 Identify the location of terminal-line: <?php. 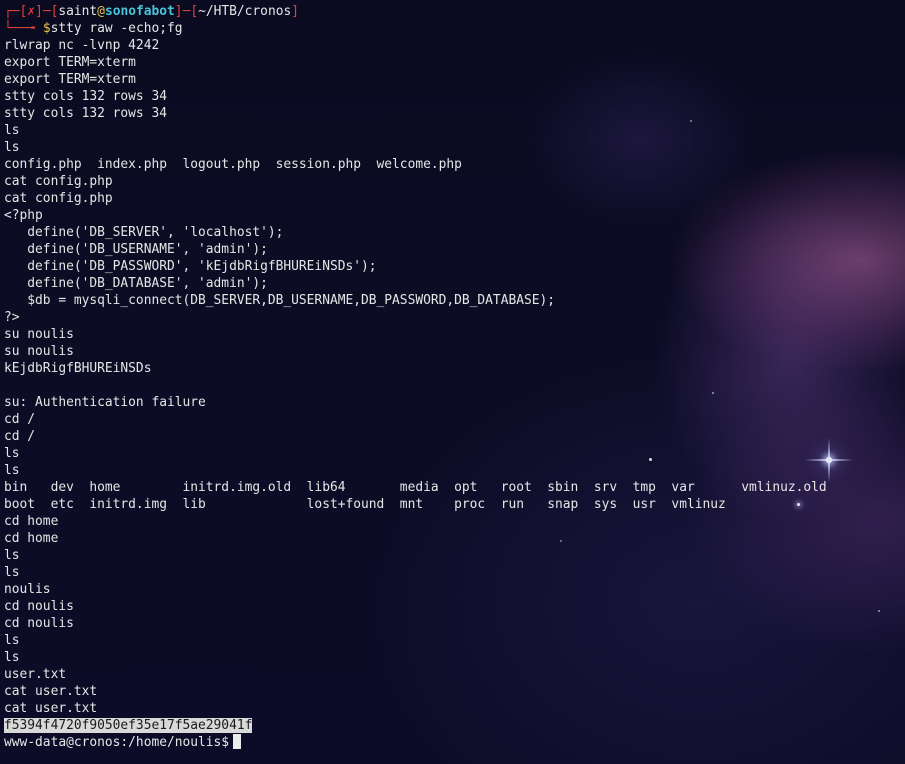
(23, 215).